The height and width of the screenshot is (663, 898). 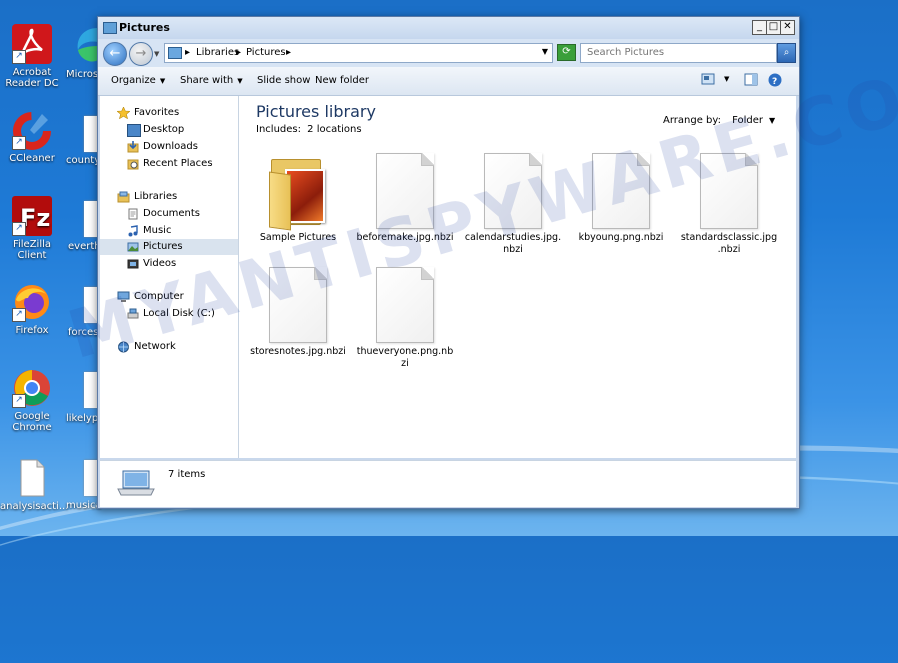 I want to click on documents-icon, so click(x=133, y=214).